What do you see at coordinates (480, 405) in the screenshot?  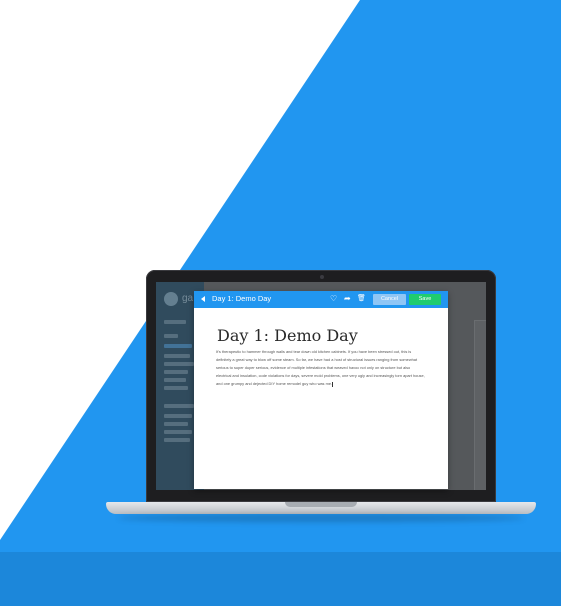 I see `app-side-panel` at bounding box center [480, 405].